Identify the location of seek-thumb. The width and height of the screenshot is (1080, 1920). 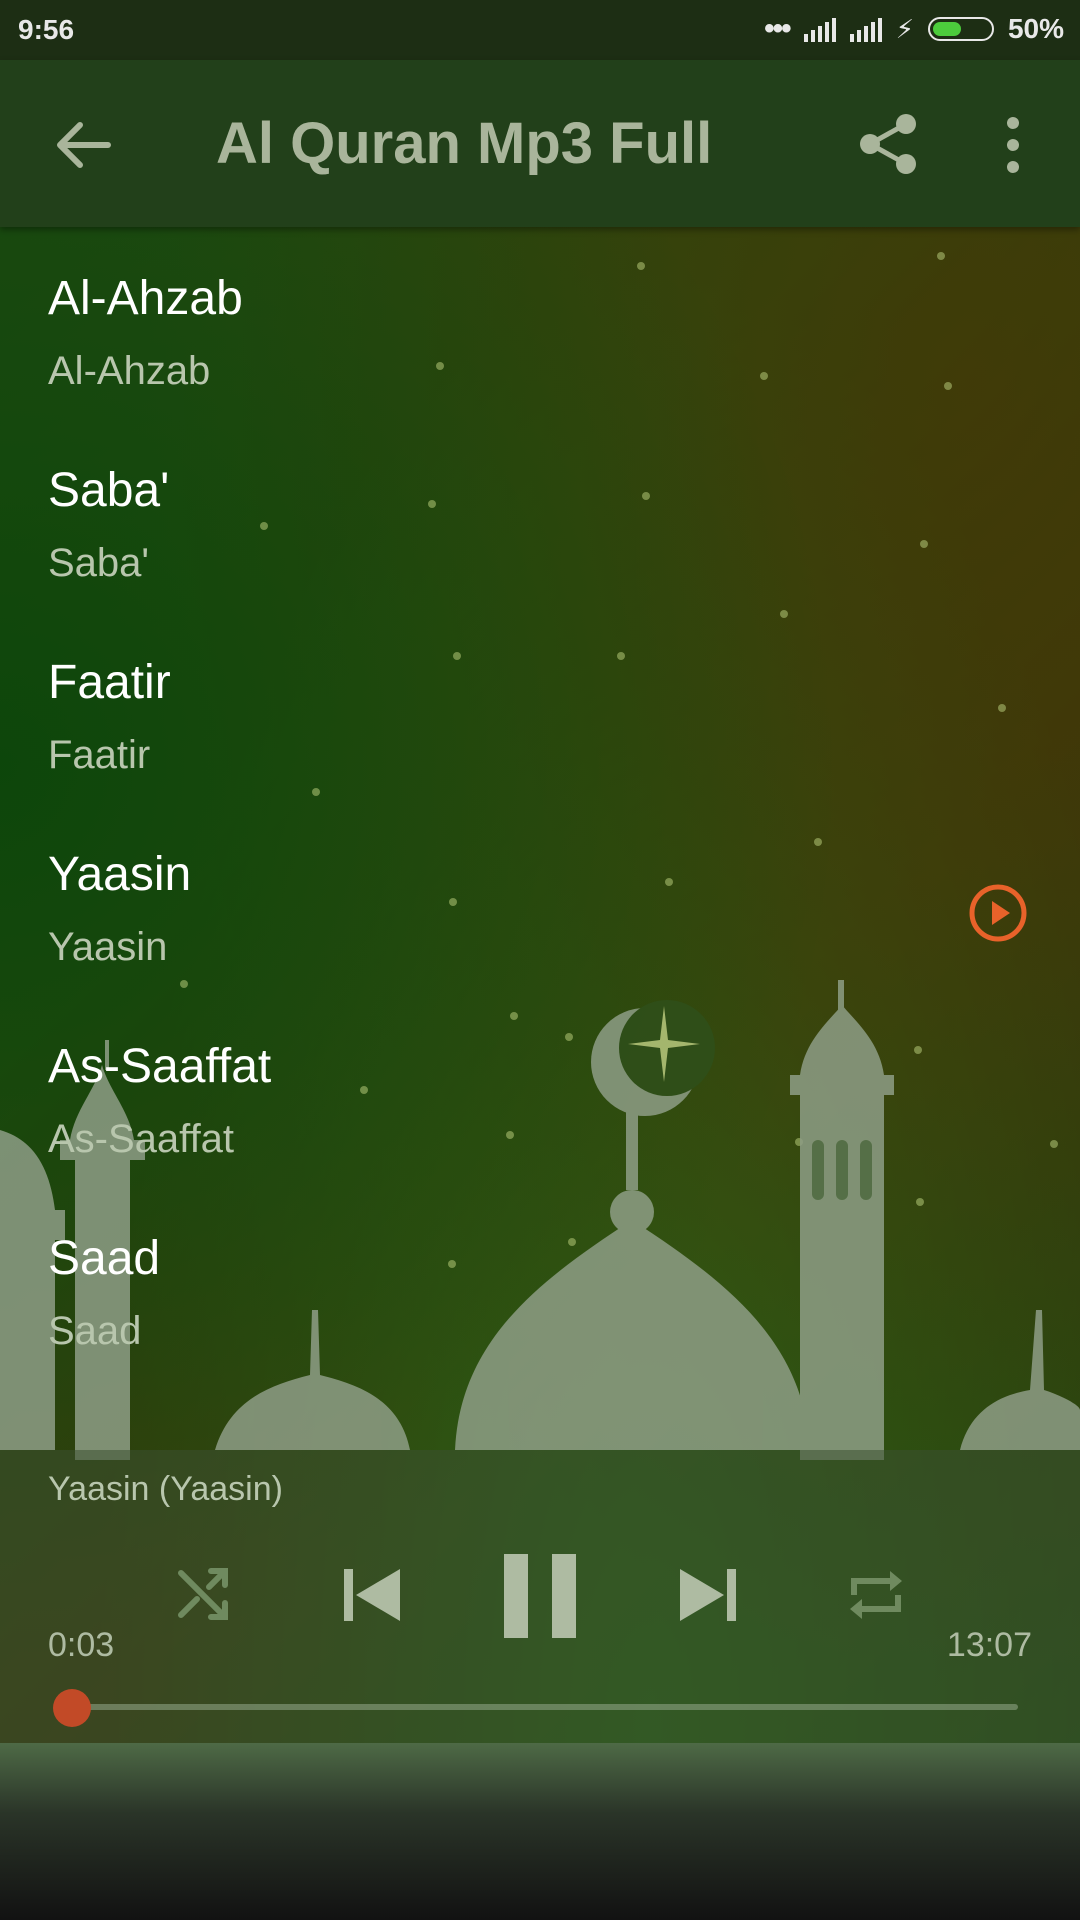
(71, 1708).